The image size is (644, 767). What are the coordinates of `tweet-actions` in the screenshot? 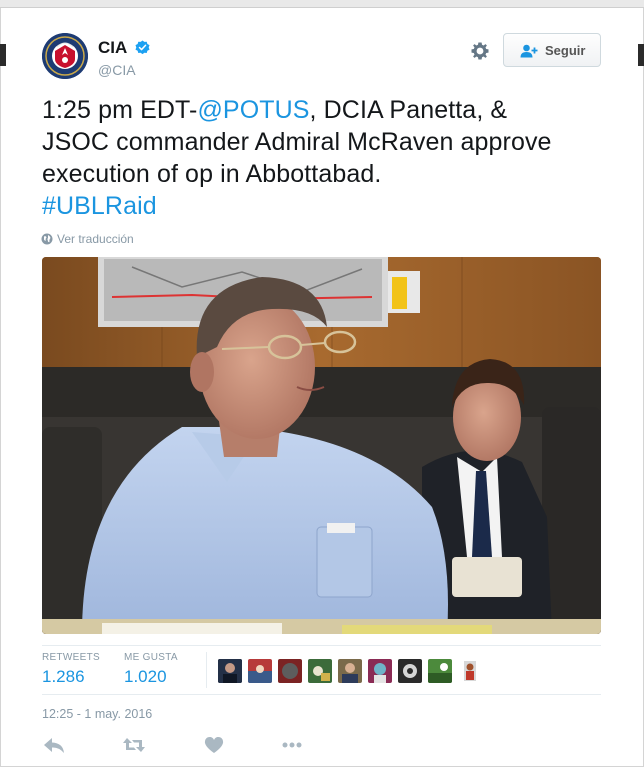 It's located at (192, 746).